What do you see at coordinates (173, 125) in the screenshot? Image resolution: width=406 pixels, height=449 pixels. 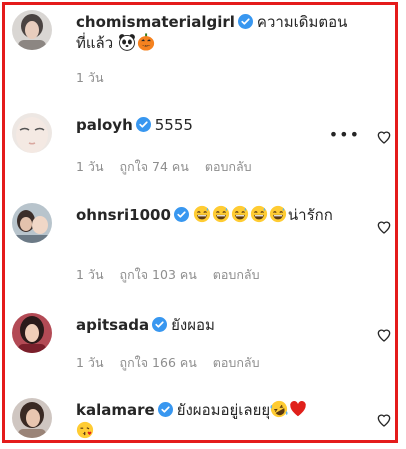 I see `comment-body: 5555` at bounding box center [173, 125].